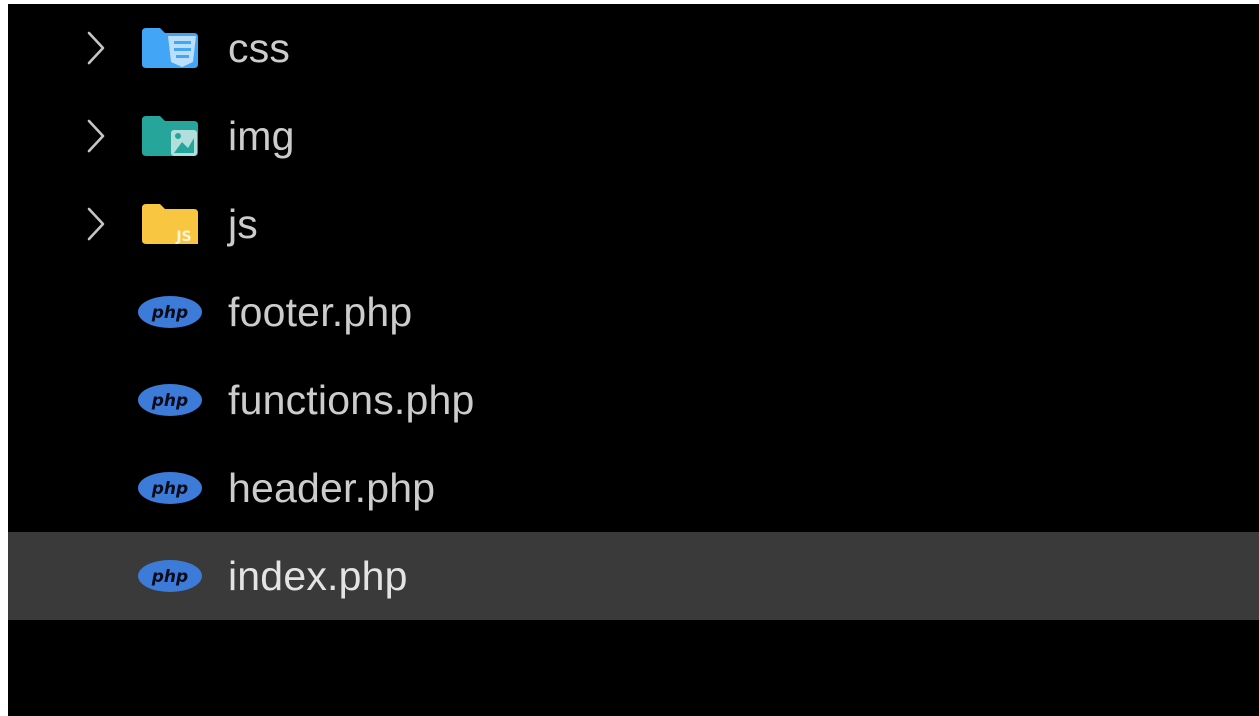 The width and height of the screenshot is (1259, 716). What do you see at coordinates (170, 136) in the screenshot?
I see `image-folder-icon` at bounding box center [170, 136].